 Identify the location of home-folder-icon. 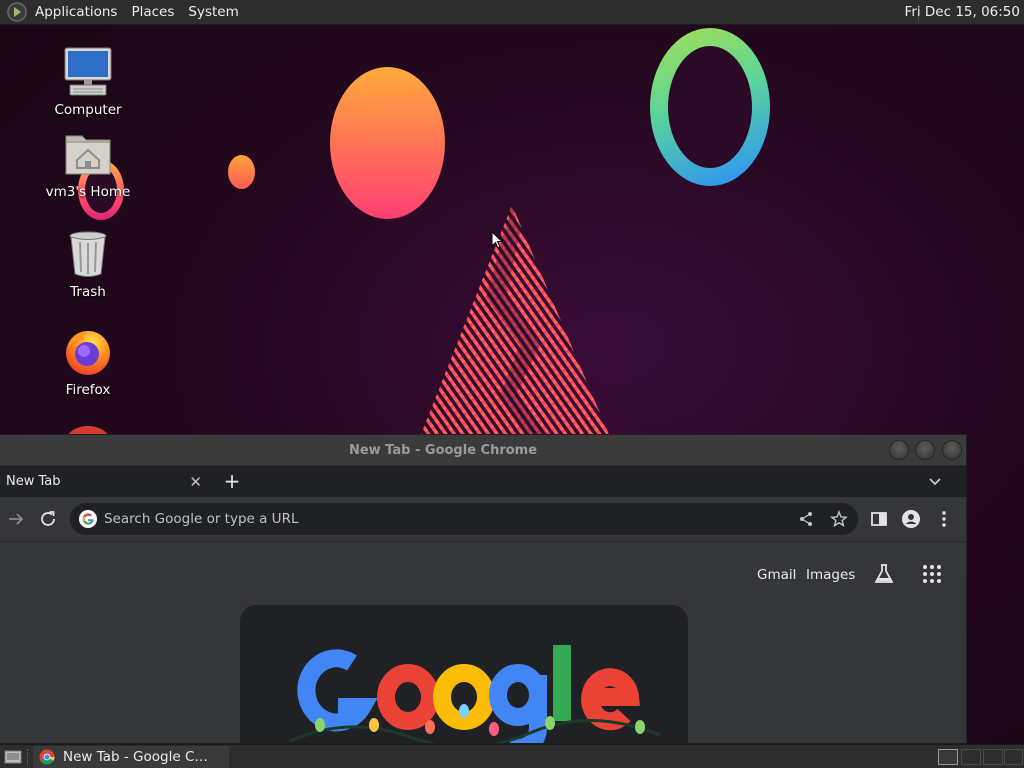
(88, 155).